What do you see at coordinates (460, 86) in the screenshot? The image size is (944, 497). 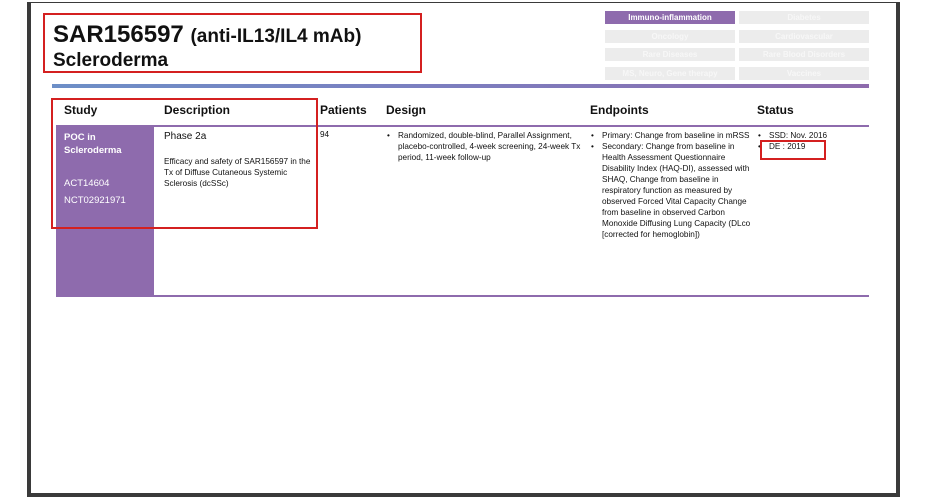 I see `header-divider` at bounding box center [460, 86].